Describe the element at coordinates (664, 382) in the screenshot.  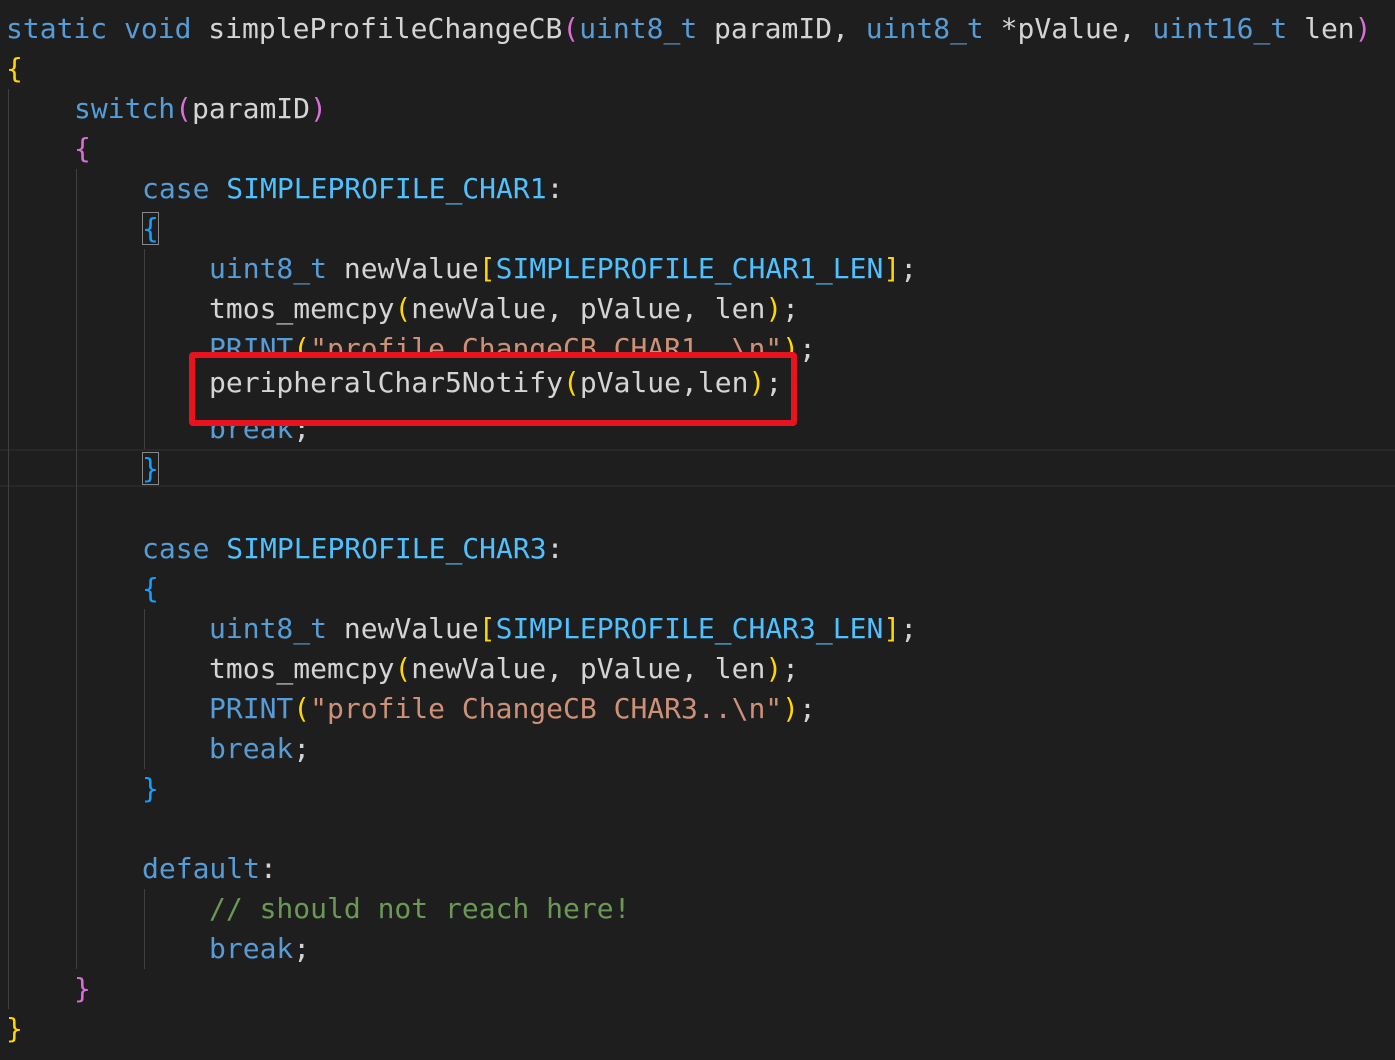
I see `code-token: pValue,len` at that location.